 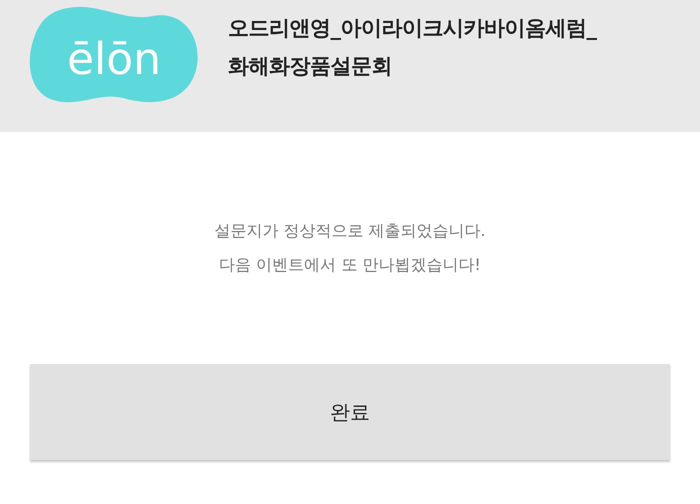 I want to click on confirmation-message: 설문지가 정상적으로 제출되었습니다., so click(x=350, y=231).